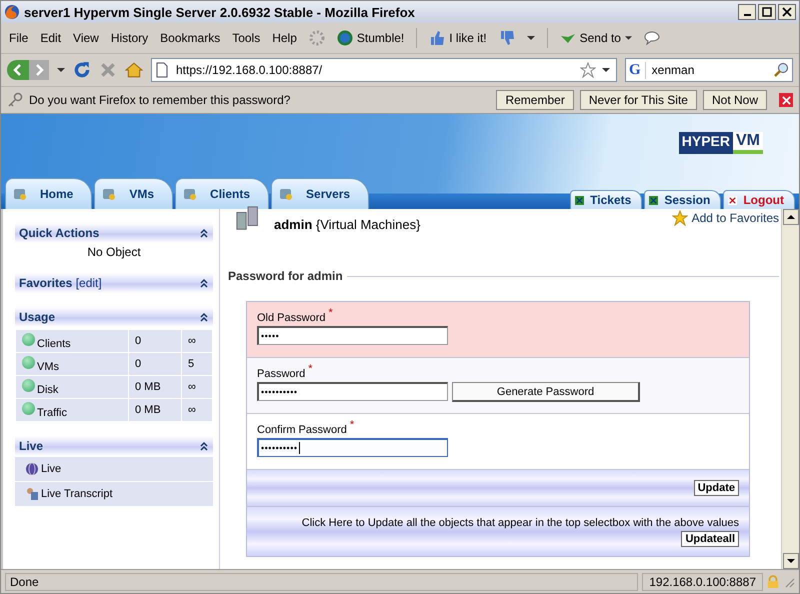  I want to click on field-label: Confirm Password, so click(302, 430).